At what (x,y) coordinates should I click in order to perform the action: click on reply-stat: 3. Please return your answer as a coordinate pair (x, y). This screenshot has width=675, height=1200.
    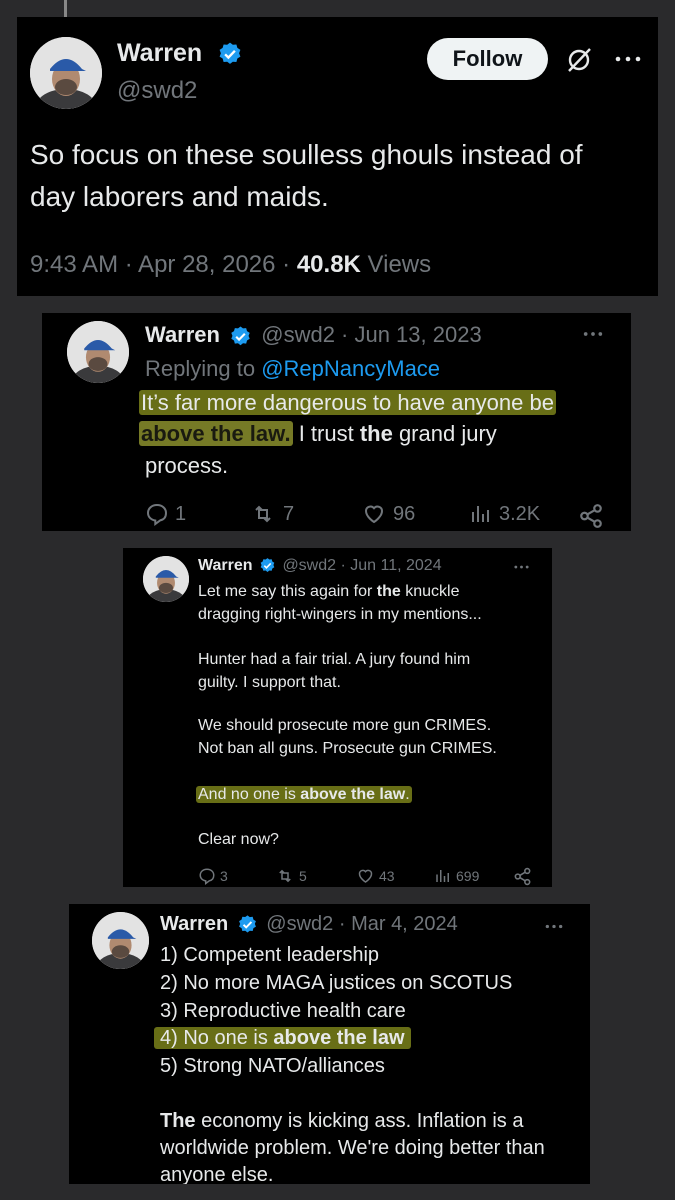
    Looking at the image, I should click on (213, 876).